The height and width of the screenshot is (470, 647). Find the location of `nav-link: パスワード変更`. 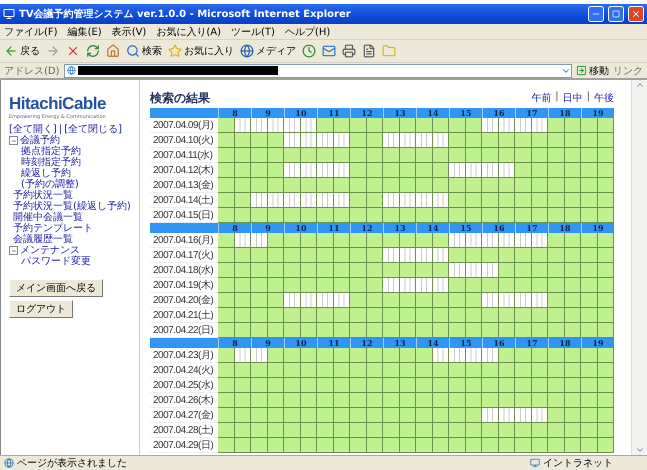

nav-link: パスワード変更 is located at coordinates (56, 261).